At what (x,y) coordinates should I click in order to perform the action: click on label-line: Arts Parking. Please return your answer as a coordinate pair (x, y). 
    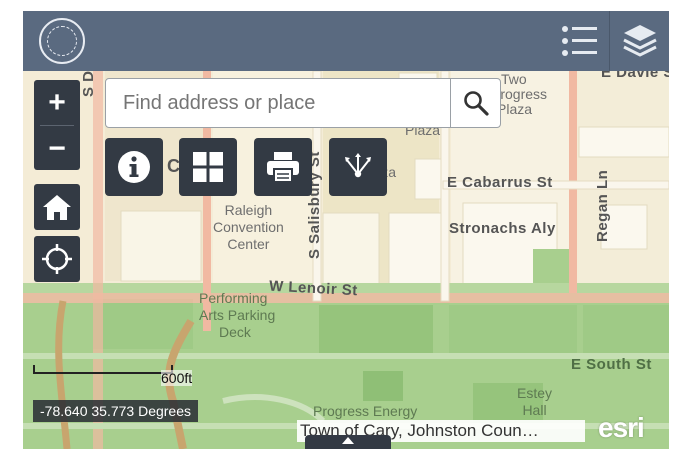
    Looking at the image, I should click on (237, 315).